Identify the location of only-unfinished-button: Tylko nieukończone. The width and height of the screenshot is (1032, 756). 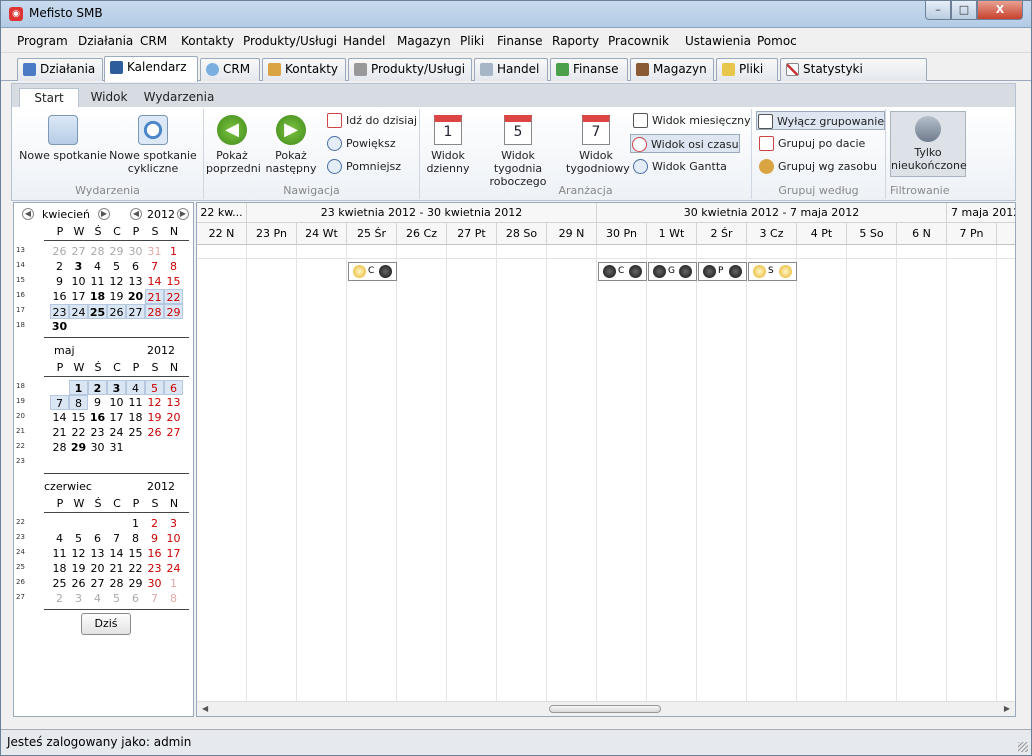
(928, 144).